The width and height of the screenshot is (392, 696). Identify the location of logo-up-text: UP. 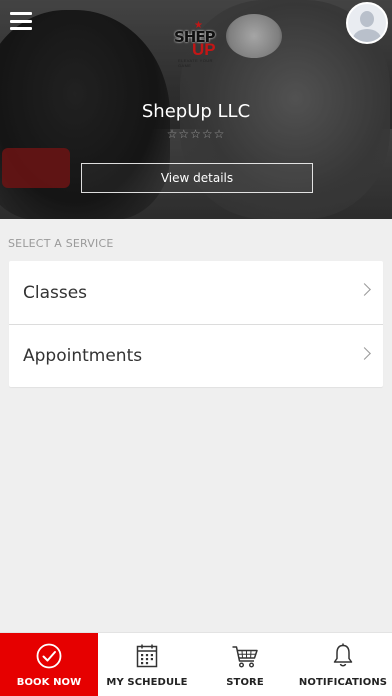
(204, 49).